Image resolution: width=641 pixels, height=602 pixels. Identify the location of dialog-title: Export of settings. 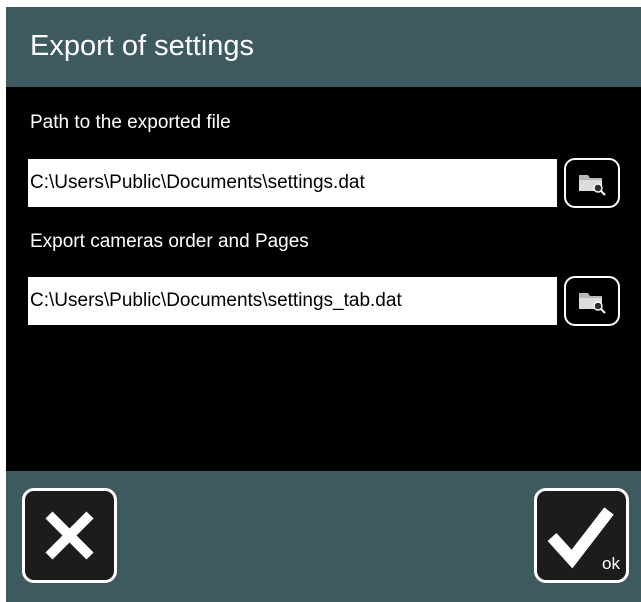
(142, 46).